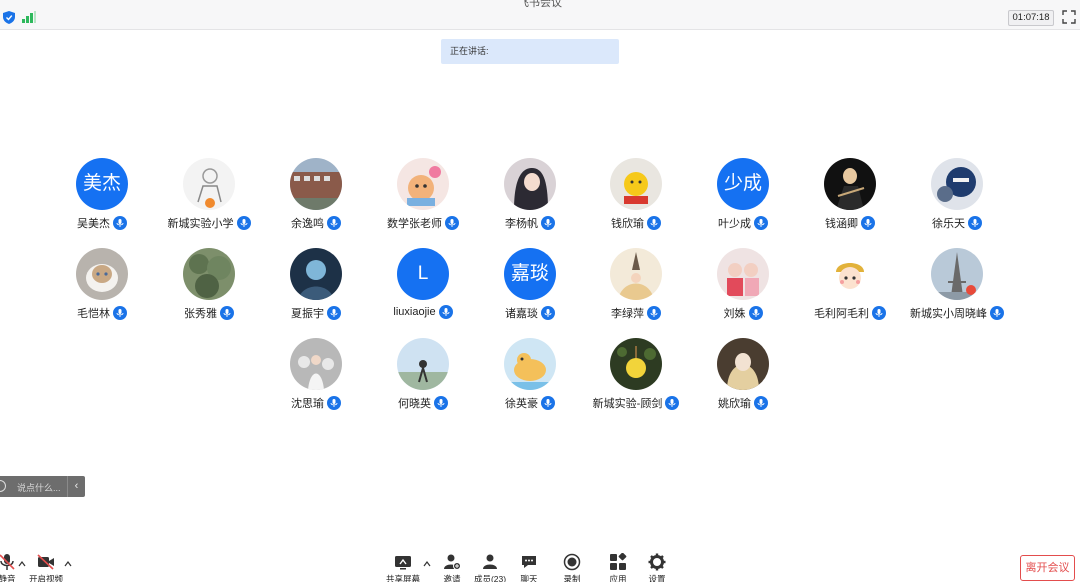 Image resolution: width=1080 pixels, height=582 pixels. What do you see at coordinates (3, 486) in the screenshot?
I see `emoji-icon` at bounding box center [3, 486].